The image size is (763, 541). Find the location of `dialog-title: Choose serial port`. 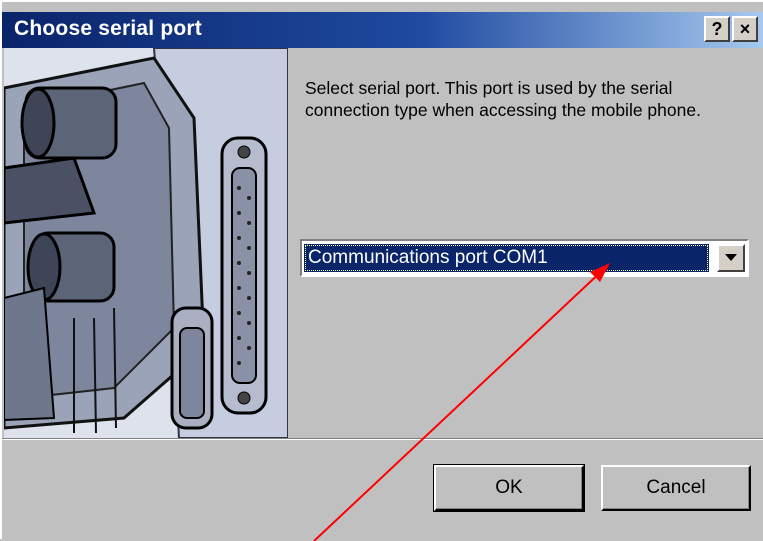

dialog-title: Choose serial port is located at coordinates (108, 28).